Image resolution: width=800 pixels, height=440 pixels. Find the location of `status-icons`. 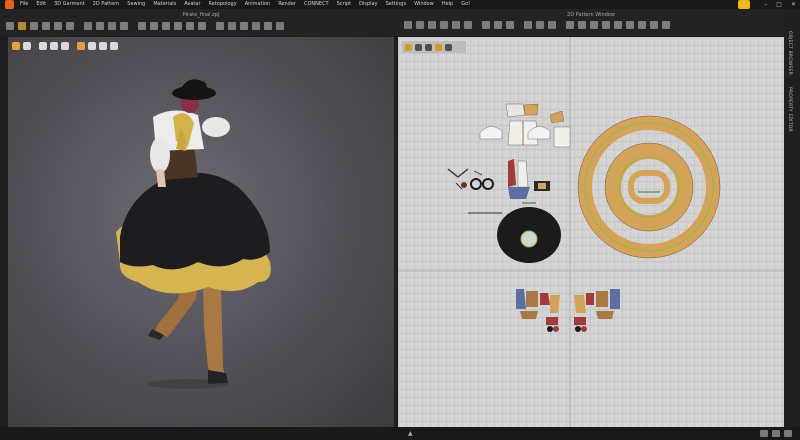

status-icons is located at coordinates (774, 433).